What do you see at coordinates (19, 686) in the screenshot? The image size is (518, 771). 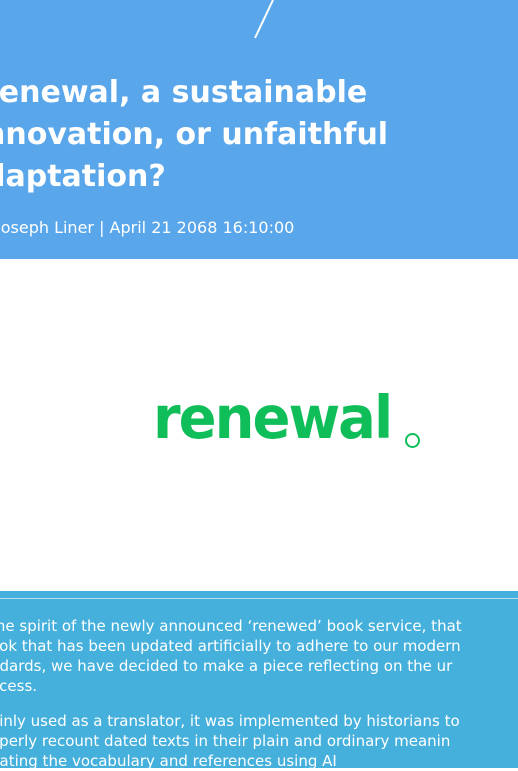 I see `paragraph-line: ocess.` at bounding box center [19, 686].